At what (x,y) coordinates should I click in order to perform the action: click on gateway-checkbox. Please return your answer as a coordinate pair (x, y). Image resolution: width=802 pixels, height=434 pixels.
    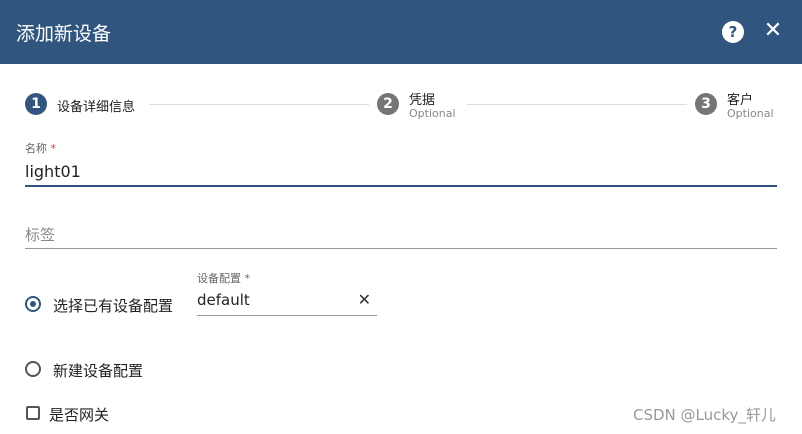
    Looking at the image, I should click on (33, 413).